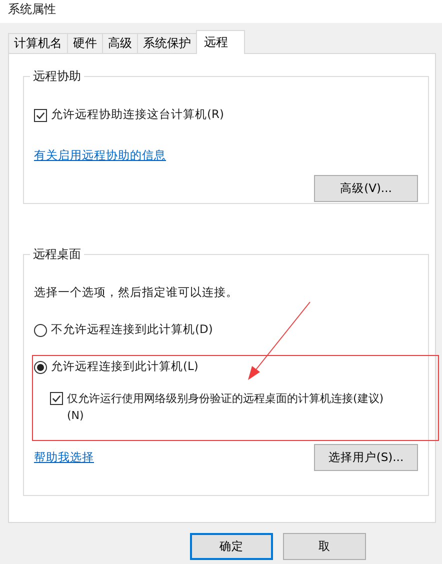 This screenshot has height=564, width=442. I want to click on radio-label: 不允许远程连接到此计算机(D), so click(132, 329).